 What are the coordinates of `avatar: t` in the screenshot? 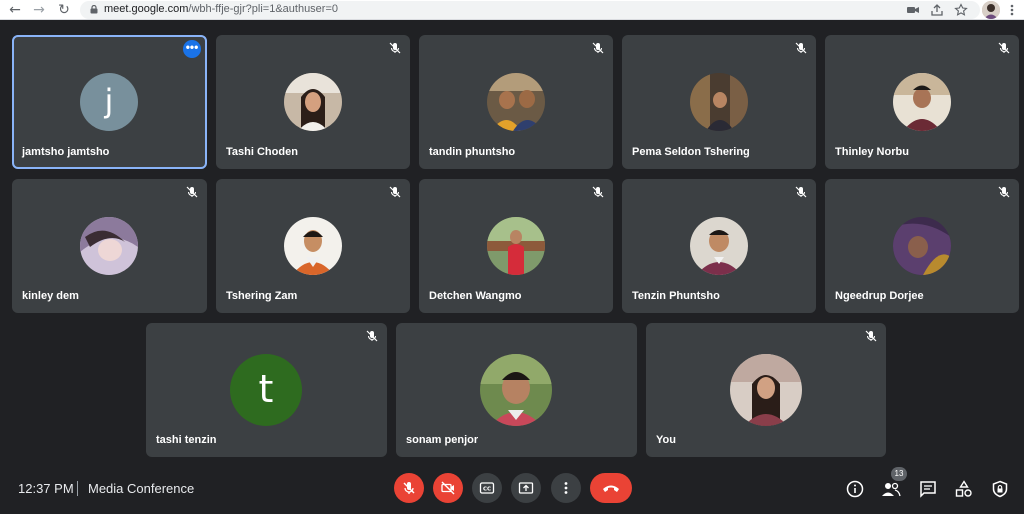 It's located at (266, 390).